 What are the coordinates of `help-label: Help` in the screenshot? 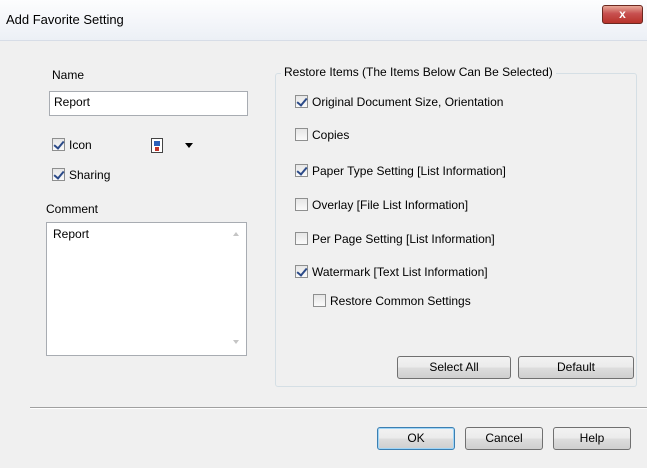 It's located at (592, 438).